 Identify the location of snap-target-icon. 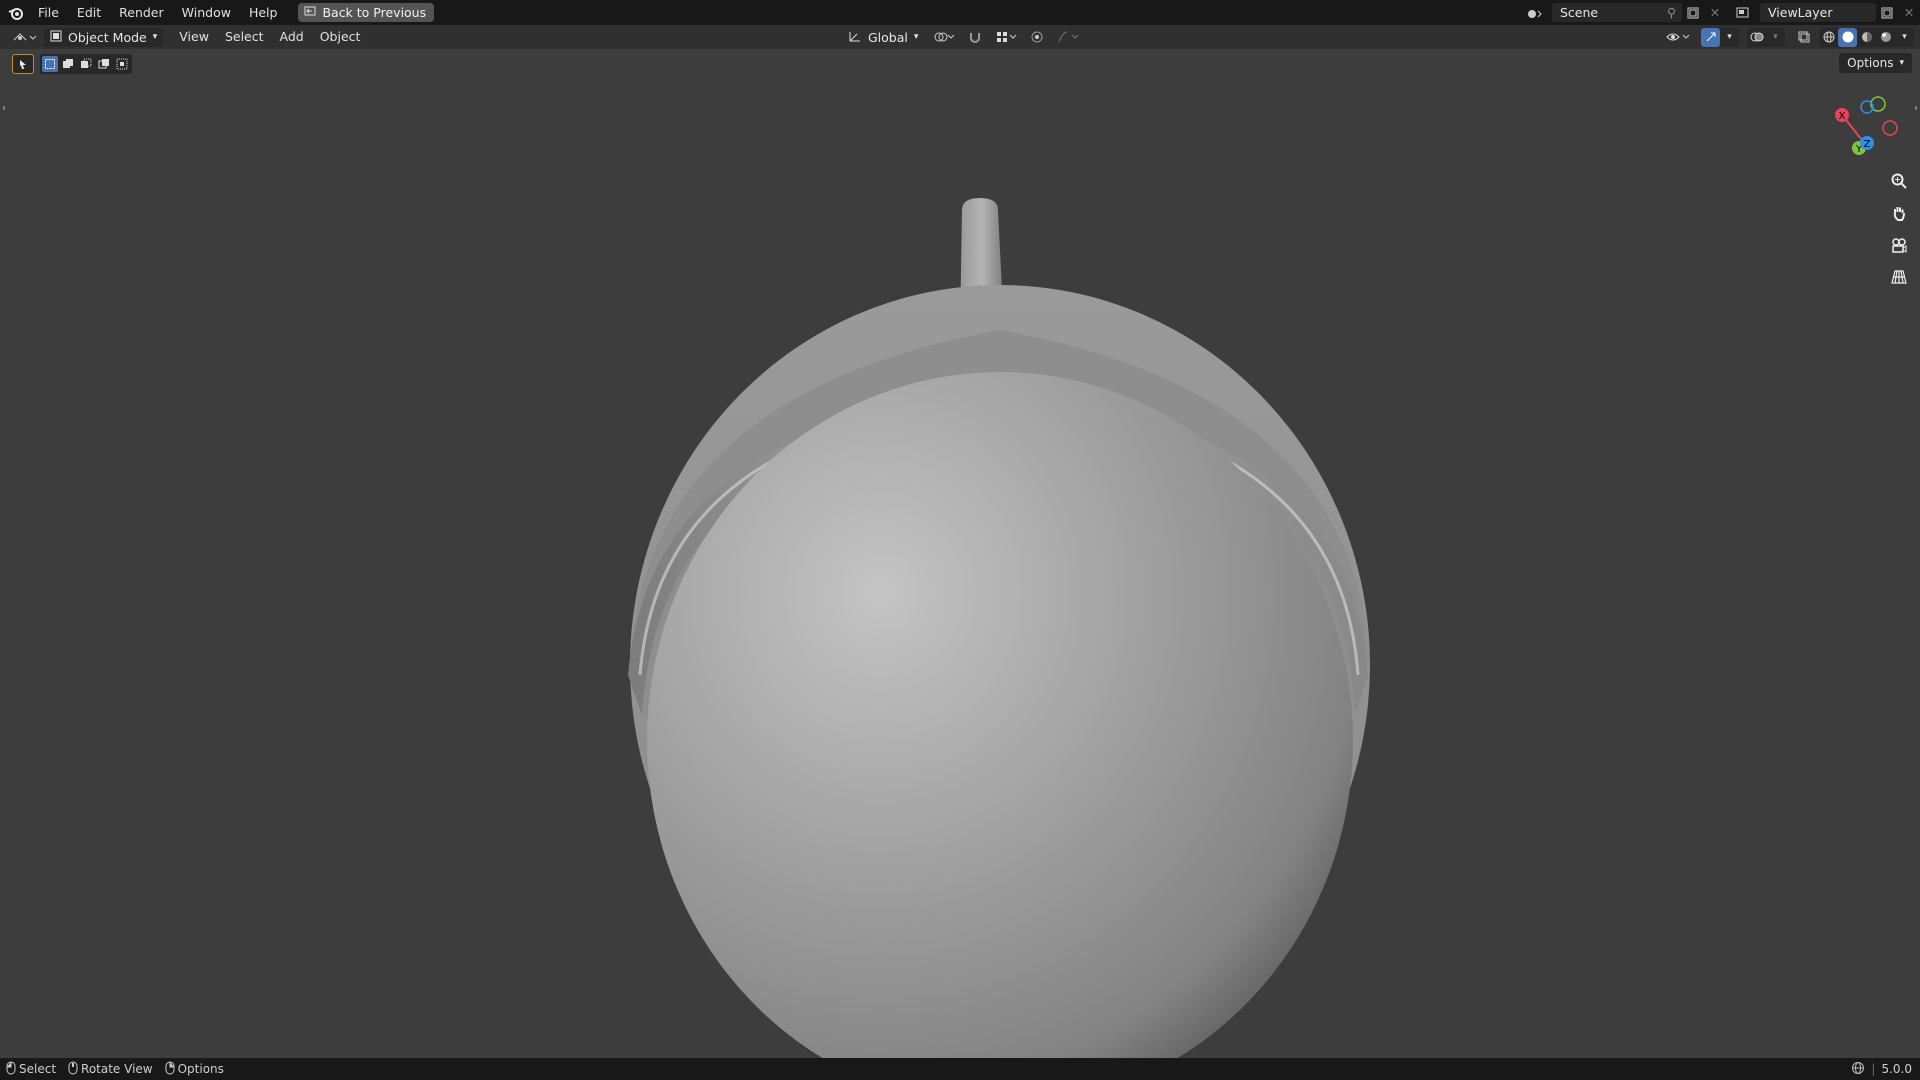
(1006, 37).